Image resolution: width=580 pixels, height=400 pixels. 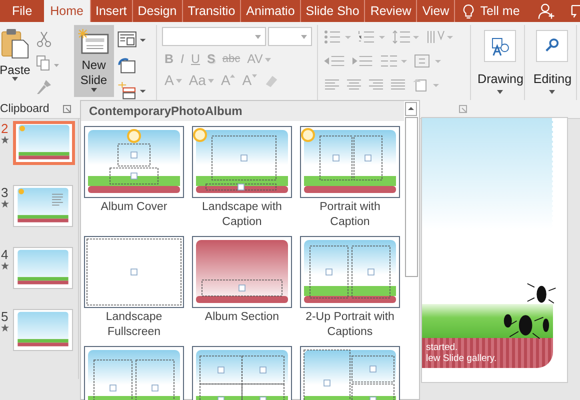 What do you see at coordinates (4, 316) in the screenshot?
I see `slide-number: 5` at bounding box center [4, 316].